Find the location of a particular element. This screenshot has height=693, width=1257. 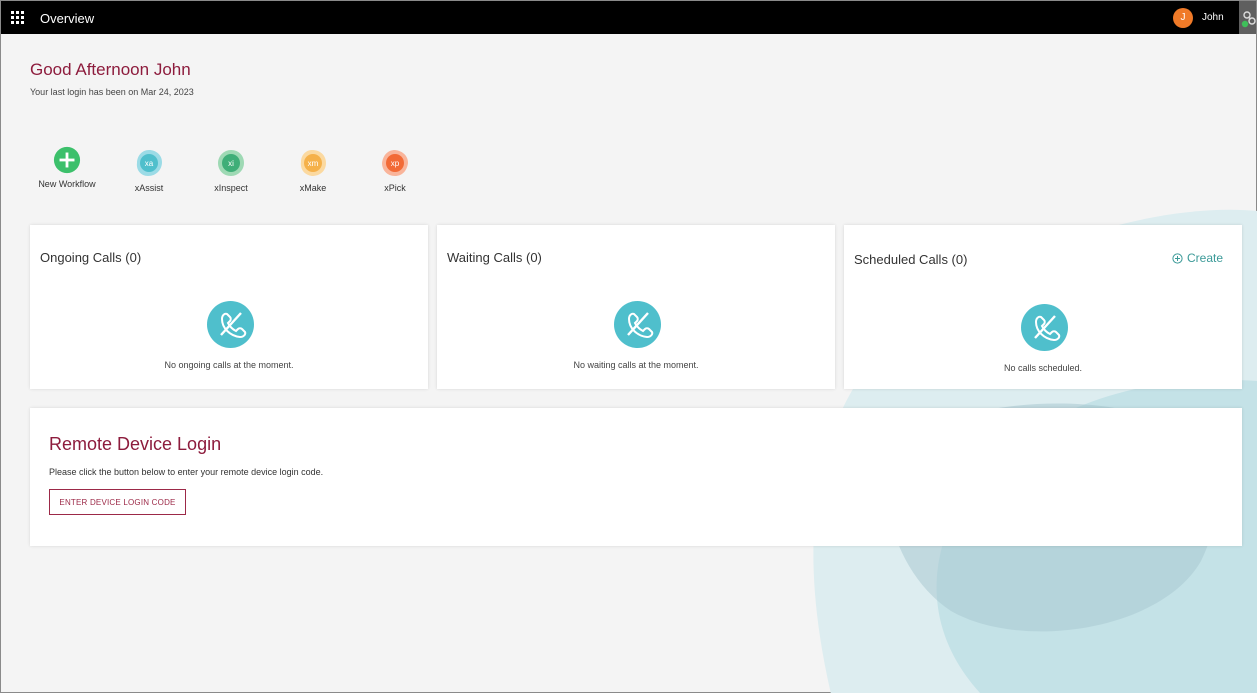

app-xinspect: xi xInspect is located at coordinates (231, 170).